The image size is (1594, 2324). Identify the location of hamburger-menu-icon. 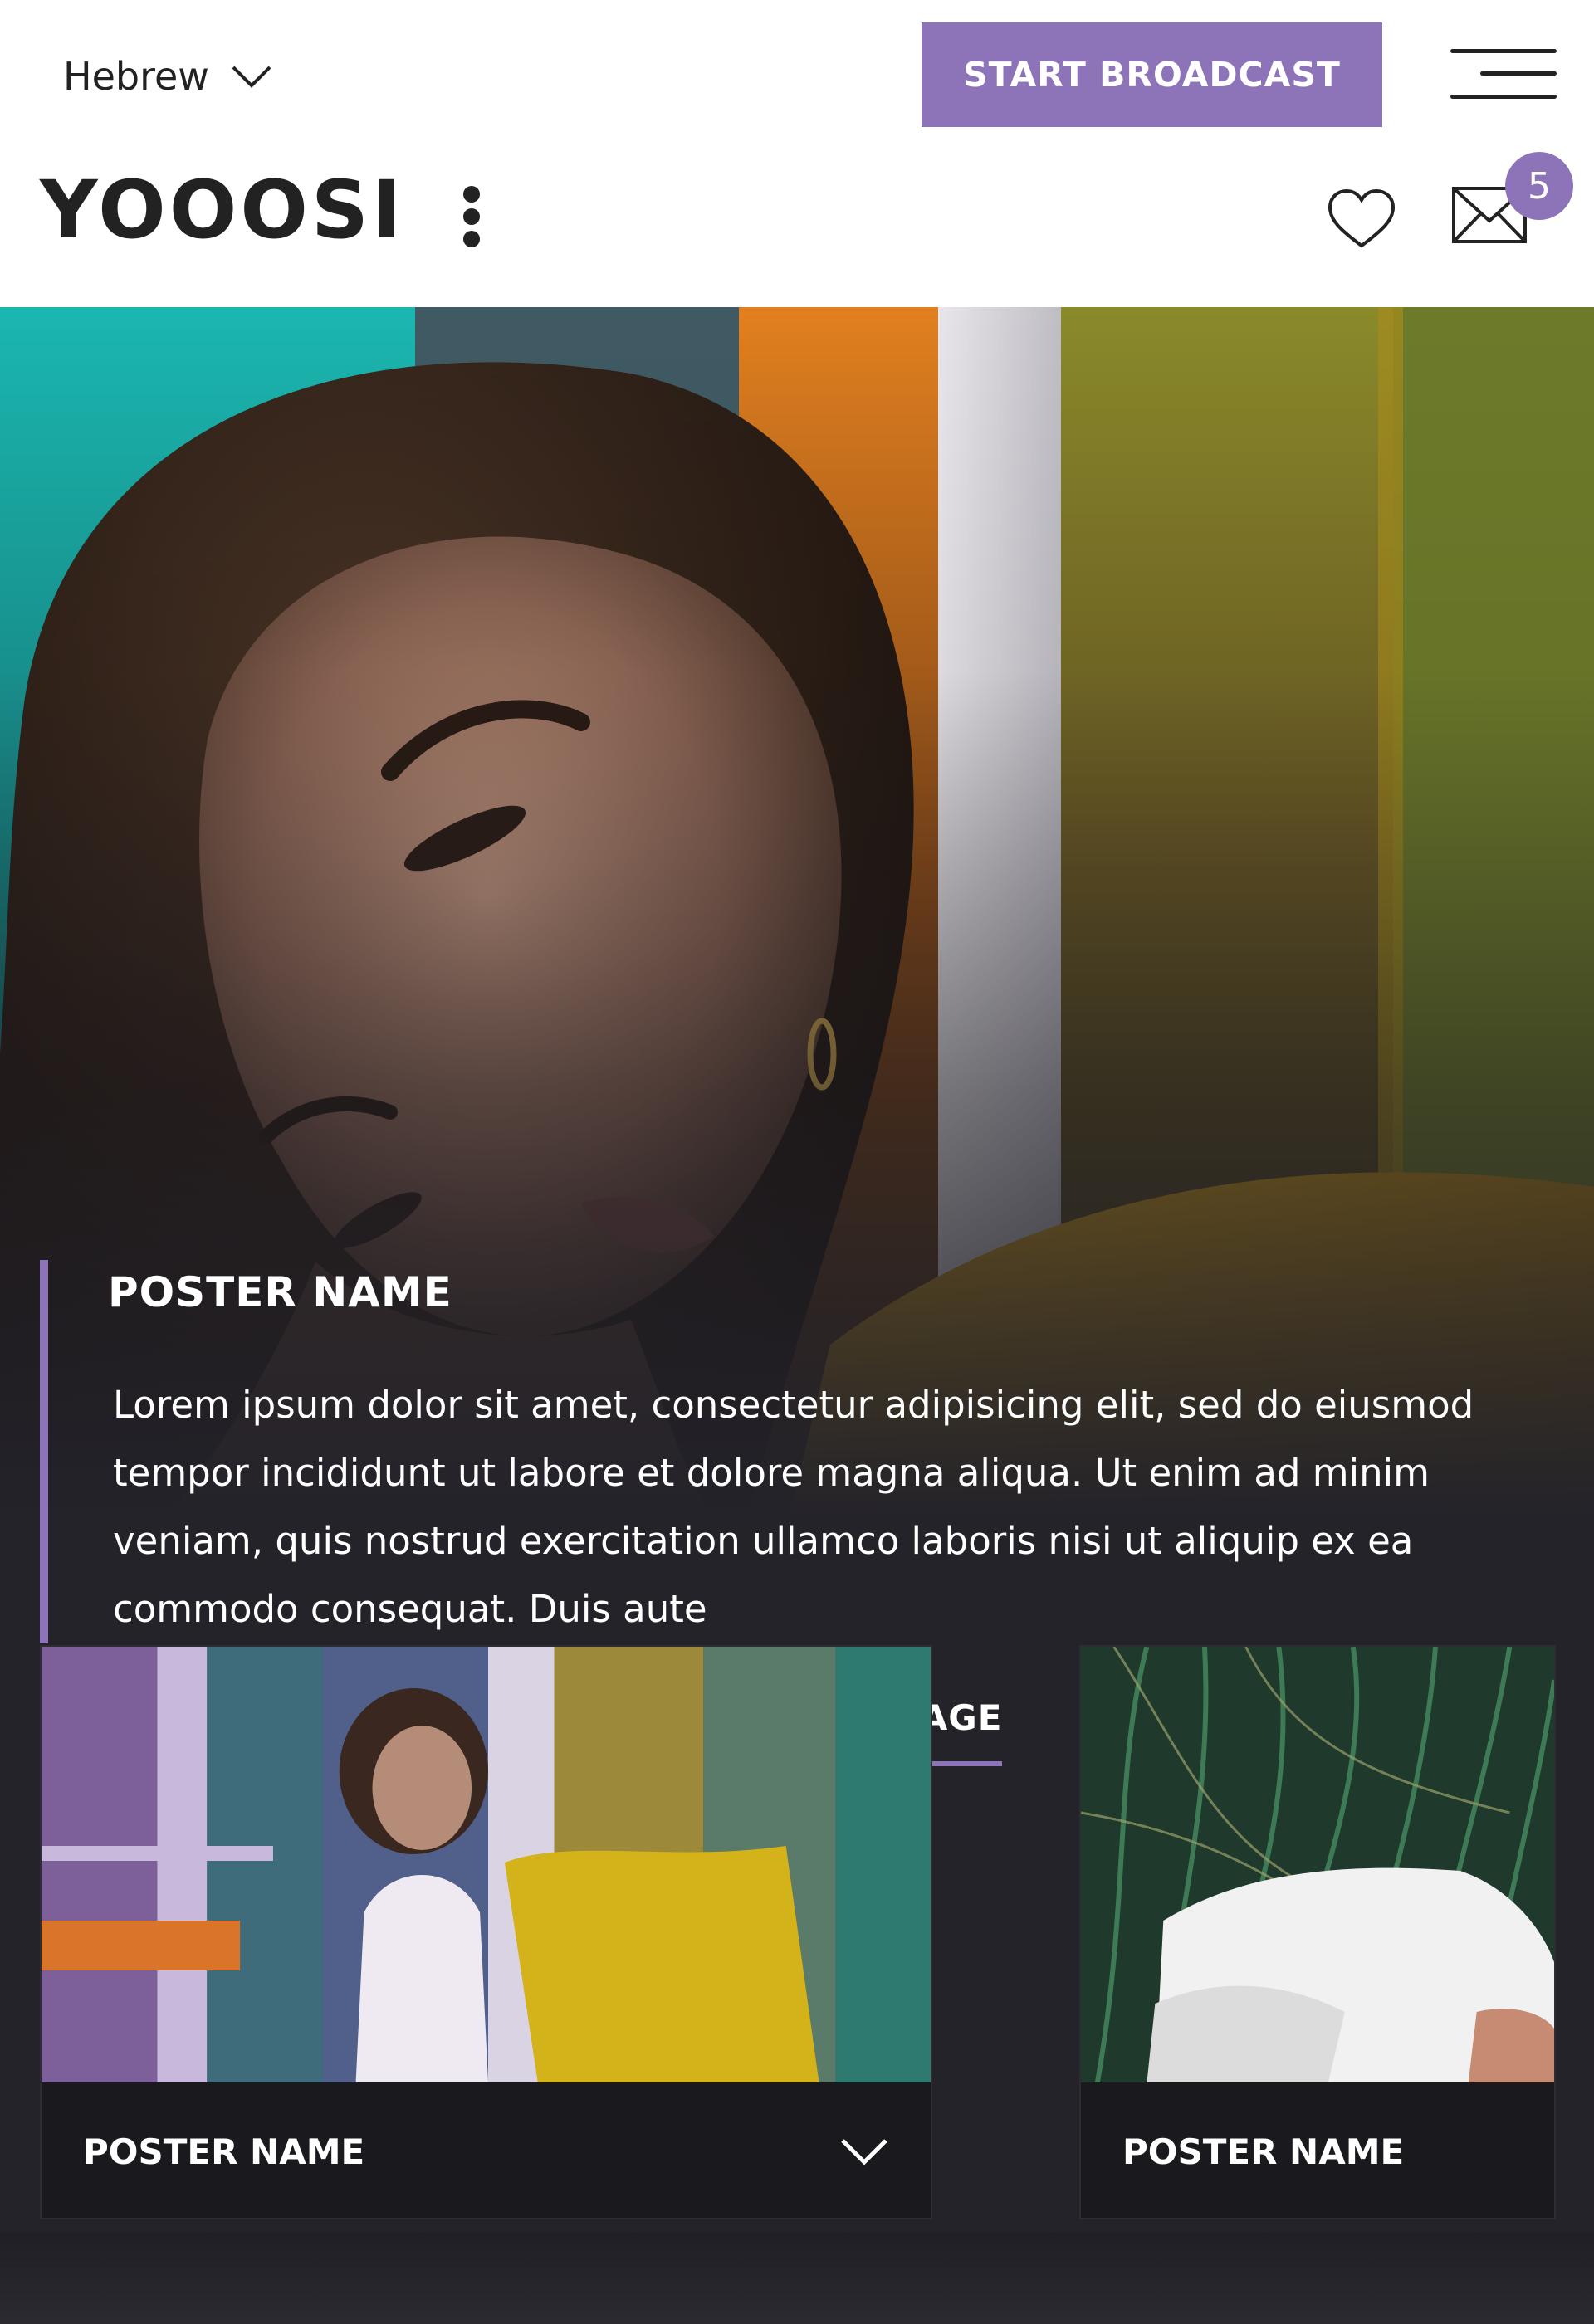
(1503, 75).